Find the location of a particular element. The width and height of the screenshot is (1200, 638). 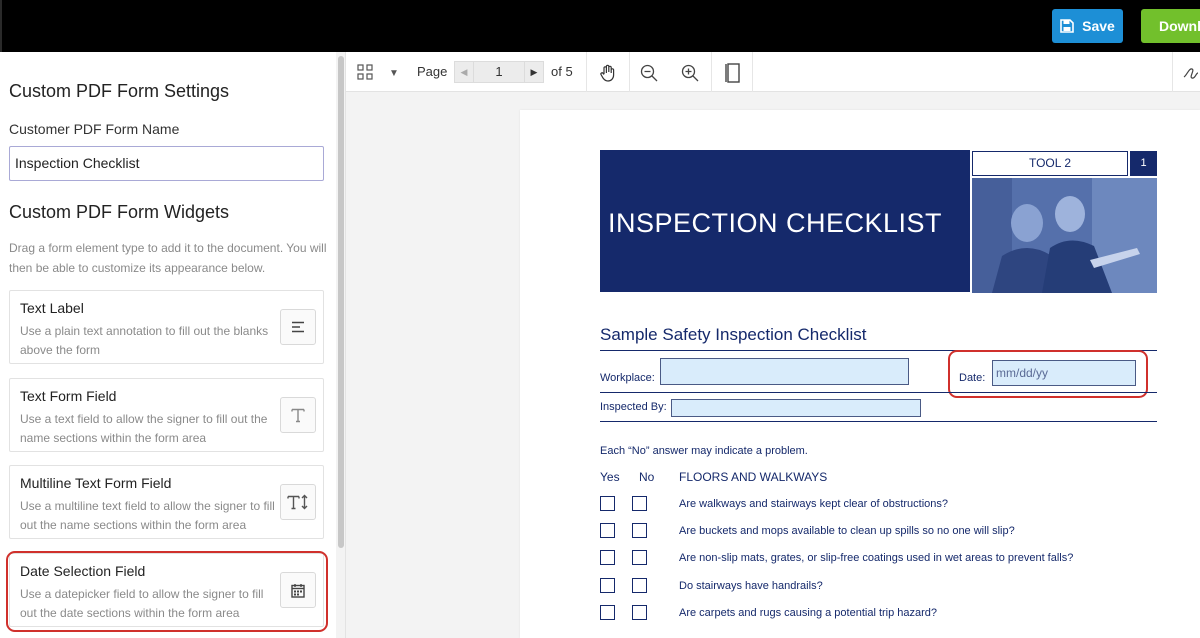

download-button-label: Download is located at coordinates (1179, 26).